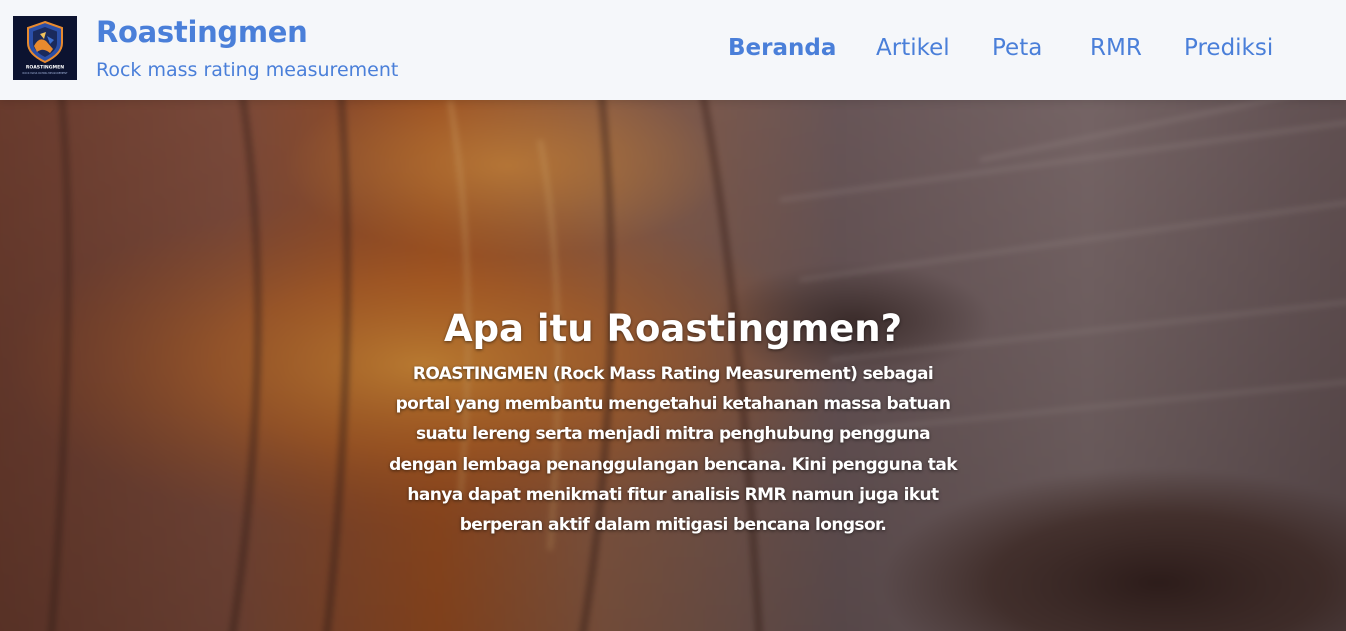 The image size is (1346, 631). I want to click on roastingmen-logo: ROASTINGMEN ROCK MASS RATING MEASUREMENT, so click(45, 48).